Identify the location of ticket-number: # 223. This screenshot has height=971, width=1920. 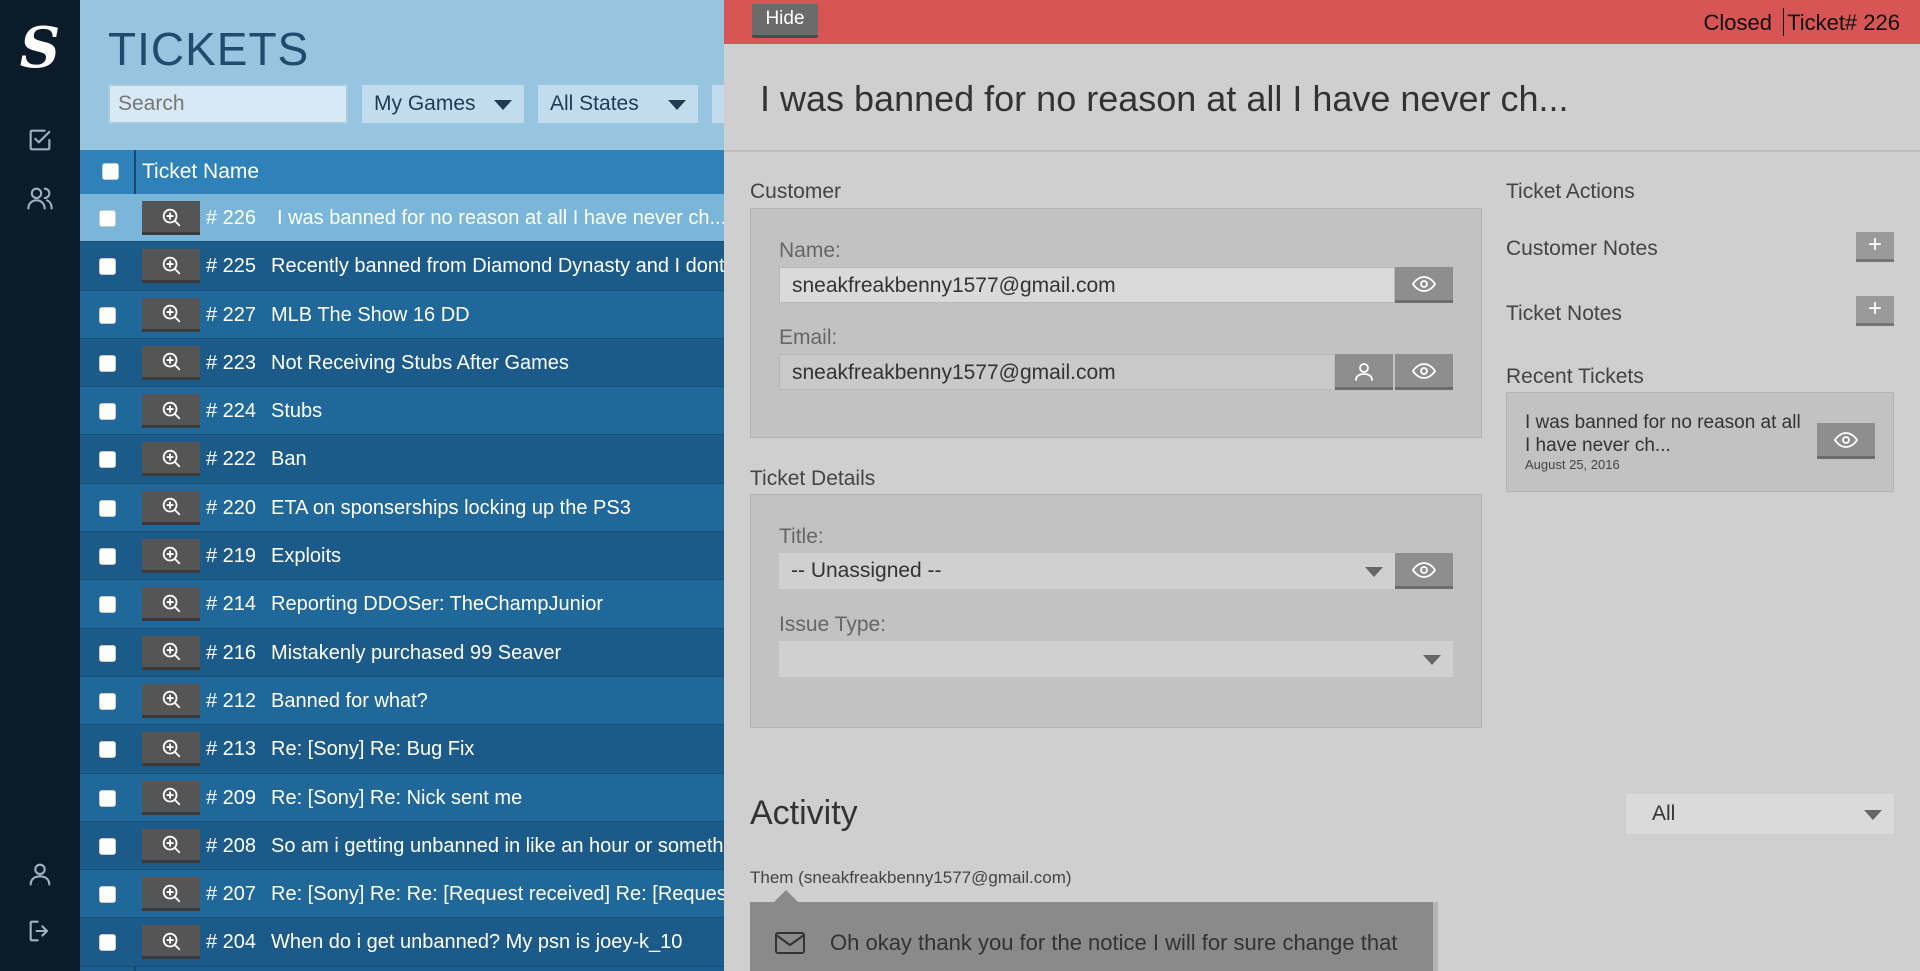
(231, 362).